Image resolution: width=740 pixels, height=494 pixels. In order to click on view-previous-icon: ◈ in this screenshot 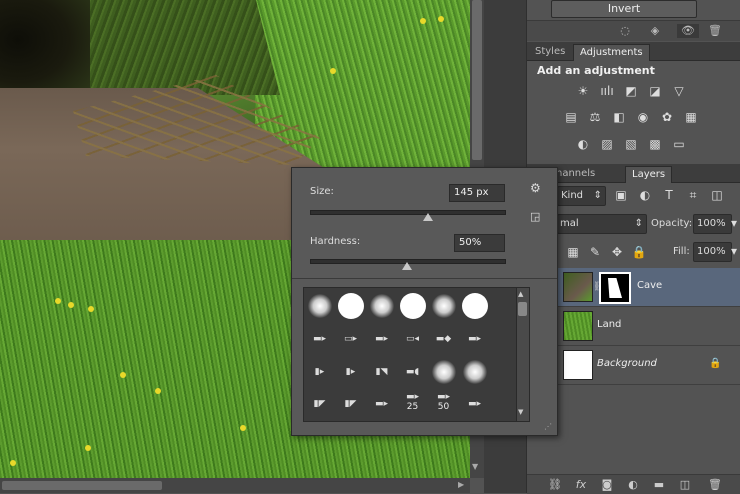, I will do `click(655, 31)`.